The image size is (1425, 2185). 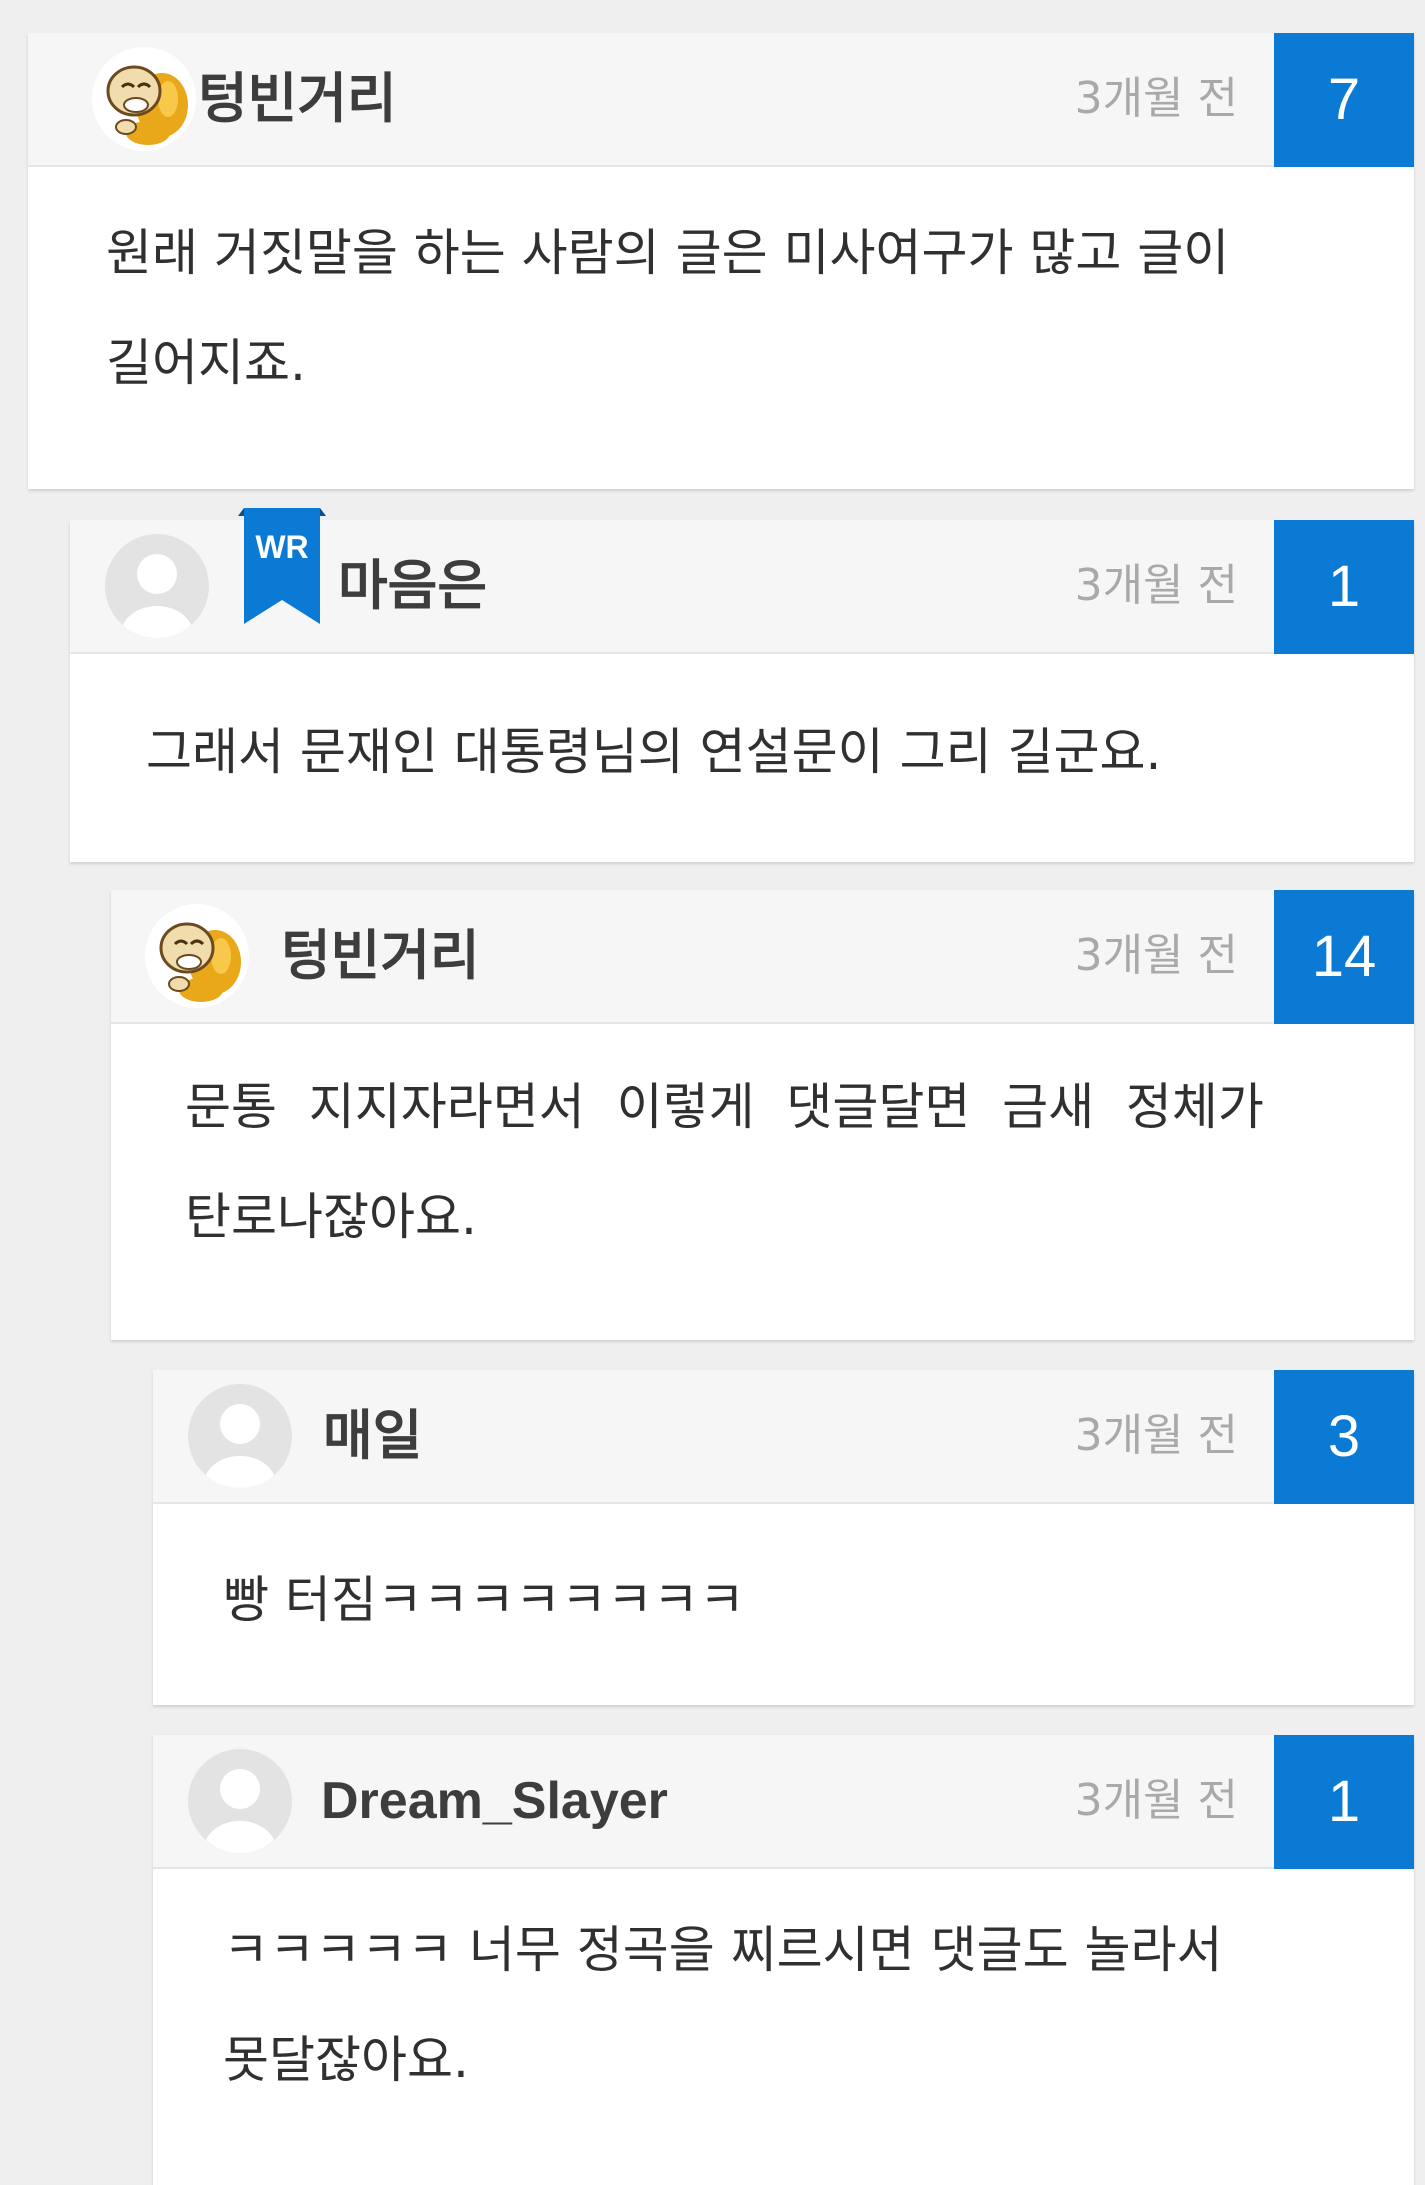 What do you see at coordinates (206, 363) in the screenshot?
I see `comment-text-line: 길어지죠.` at bounding box center [206, 363].